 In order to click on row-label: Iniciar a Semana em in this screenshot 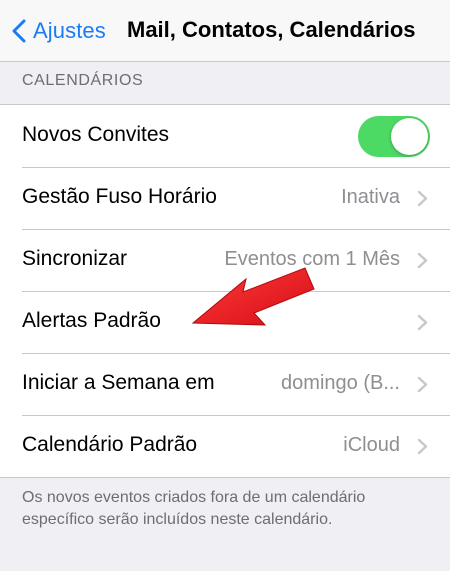, I will do `click(118, 382)`.